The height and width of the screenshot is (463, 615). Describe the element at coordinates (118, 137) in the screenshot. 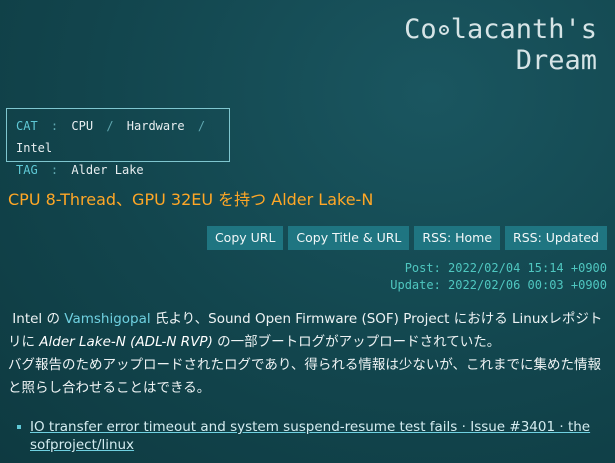

I see `category-row: CAT : CPU / Hardware / Intel` at that location.